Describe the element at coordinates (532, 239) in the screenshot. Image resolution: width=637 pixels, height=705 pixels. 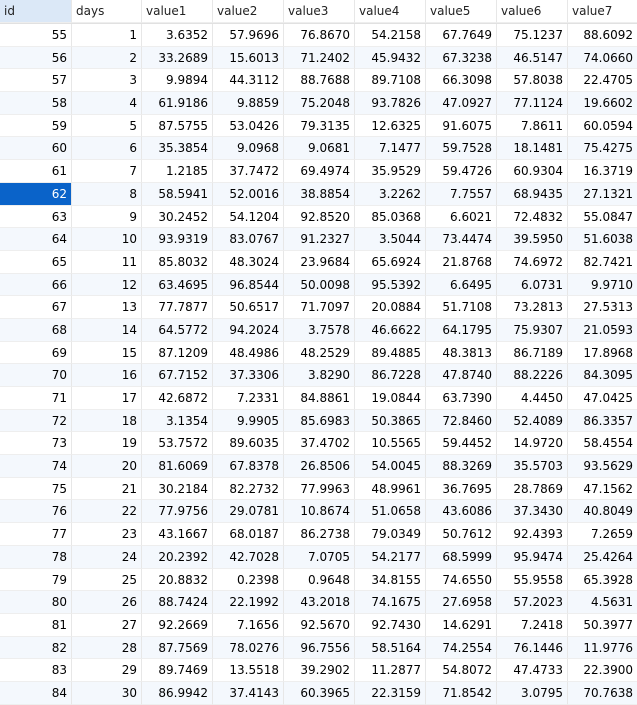
I see `cell-value6: 39.5950` at that location.